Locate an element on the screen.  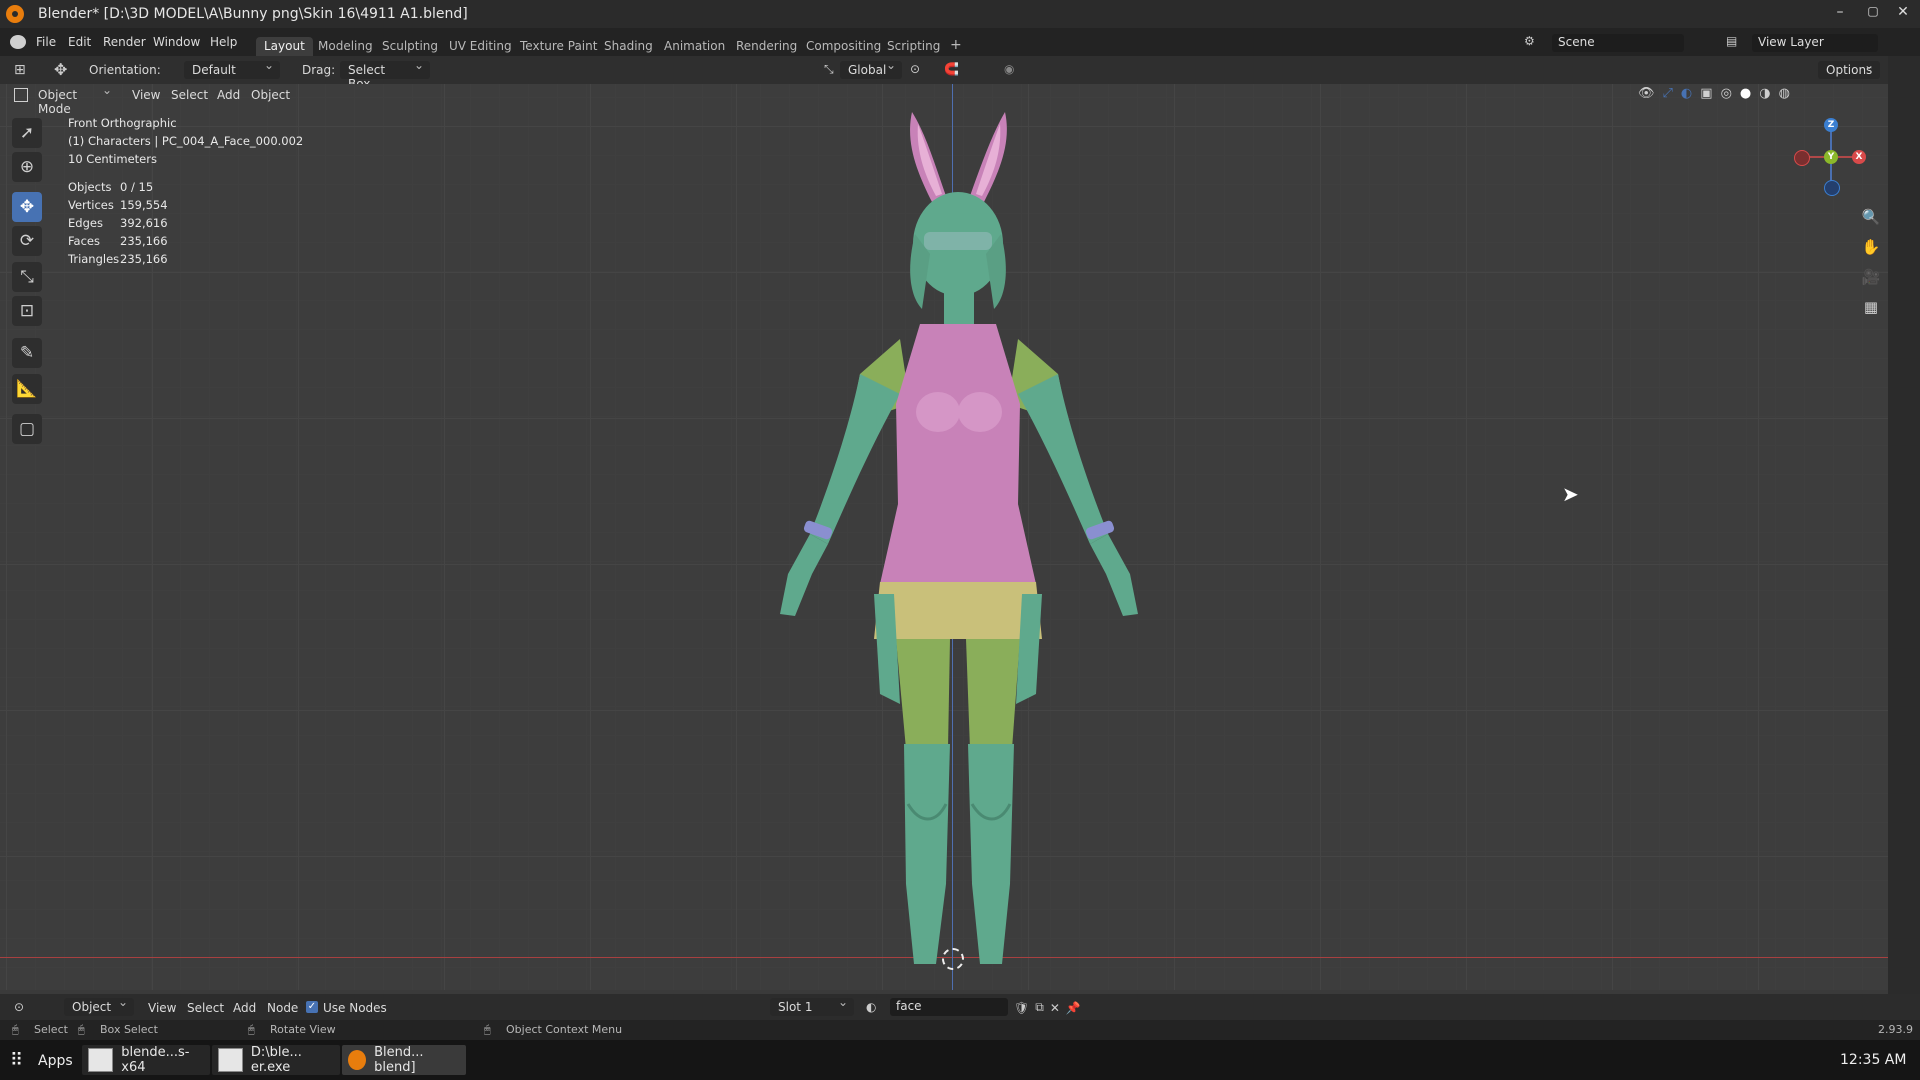
transform-orientation-icon: ⤡ is located at coordinates (829, 69).